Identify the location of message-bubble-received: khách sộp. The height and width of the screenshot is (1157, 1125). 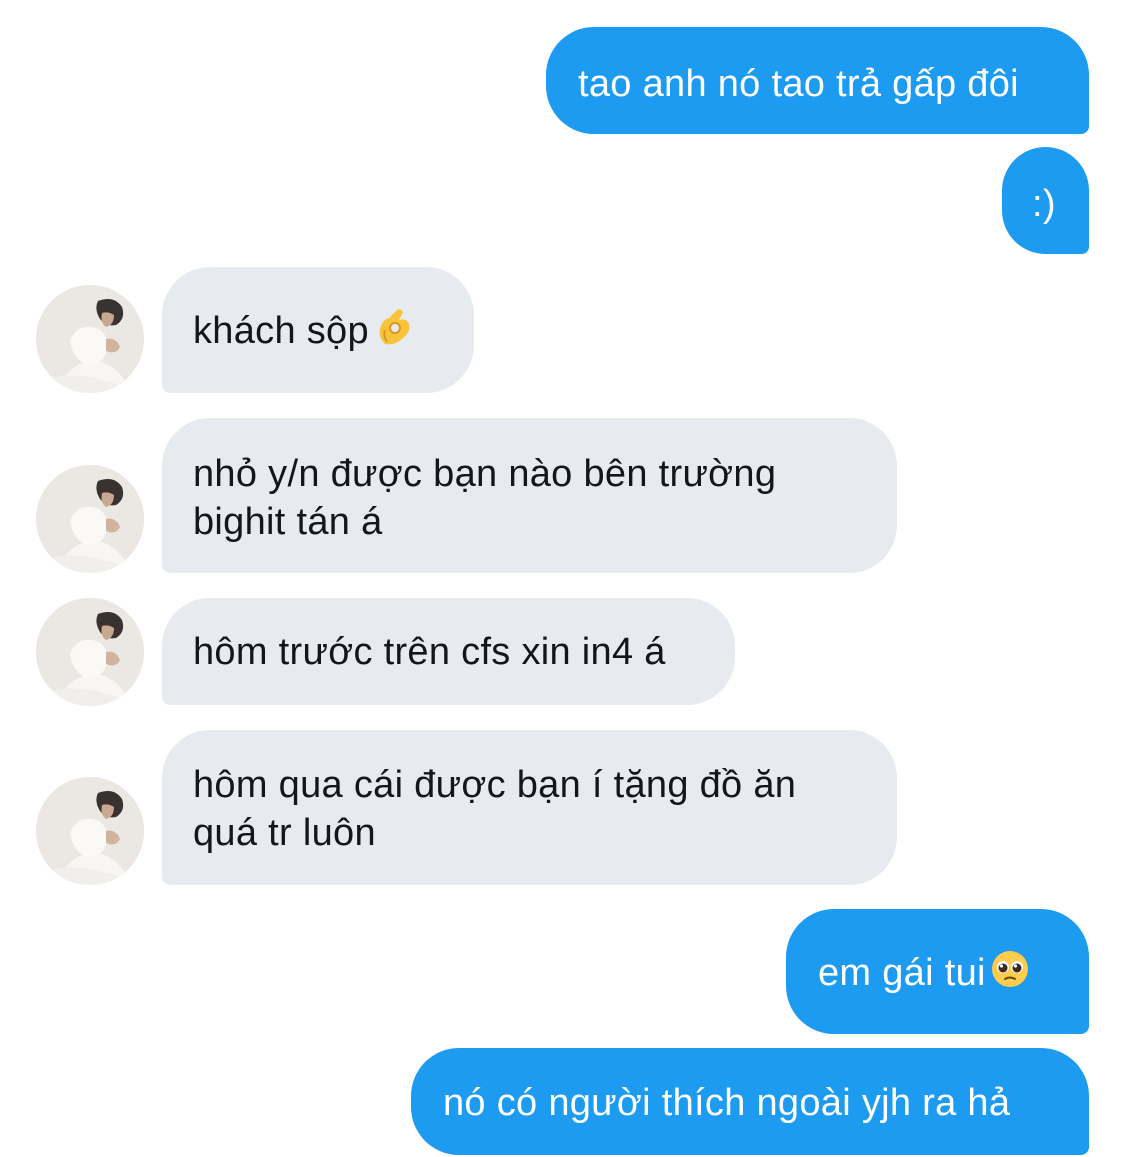
(318, 330).